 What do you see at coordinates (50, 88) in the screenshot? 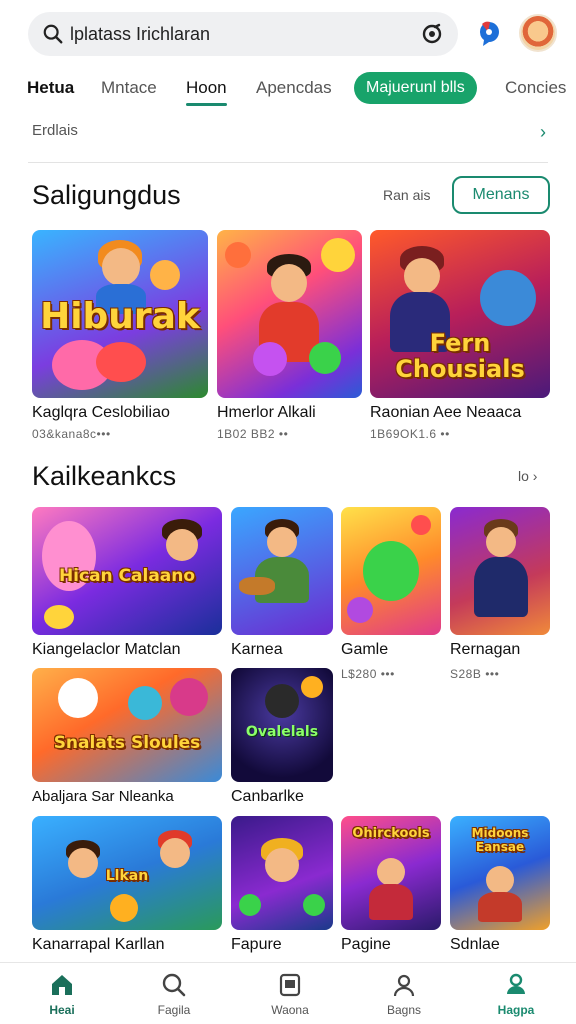
I see `tab-hetua: Hetua` at bounding box center [50, 88].